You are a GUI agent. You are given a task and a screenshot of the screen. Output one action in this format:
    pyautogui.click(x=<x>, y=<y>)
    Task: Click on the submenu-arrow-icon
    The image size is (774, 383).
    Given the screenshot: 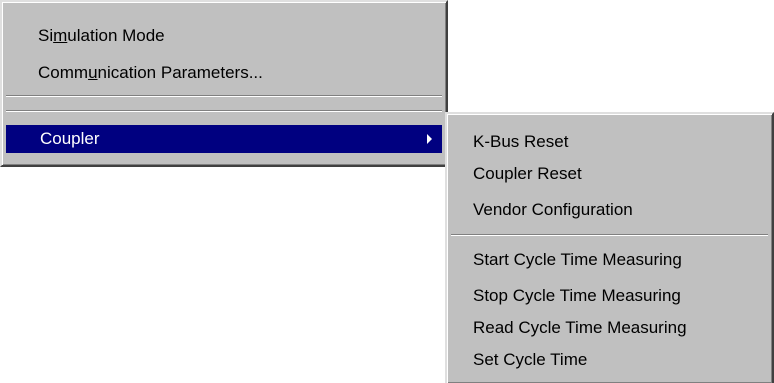 What is the action you would take?
    pyautogui.click(x=429, y=139)
    